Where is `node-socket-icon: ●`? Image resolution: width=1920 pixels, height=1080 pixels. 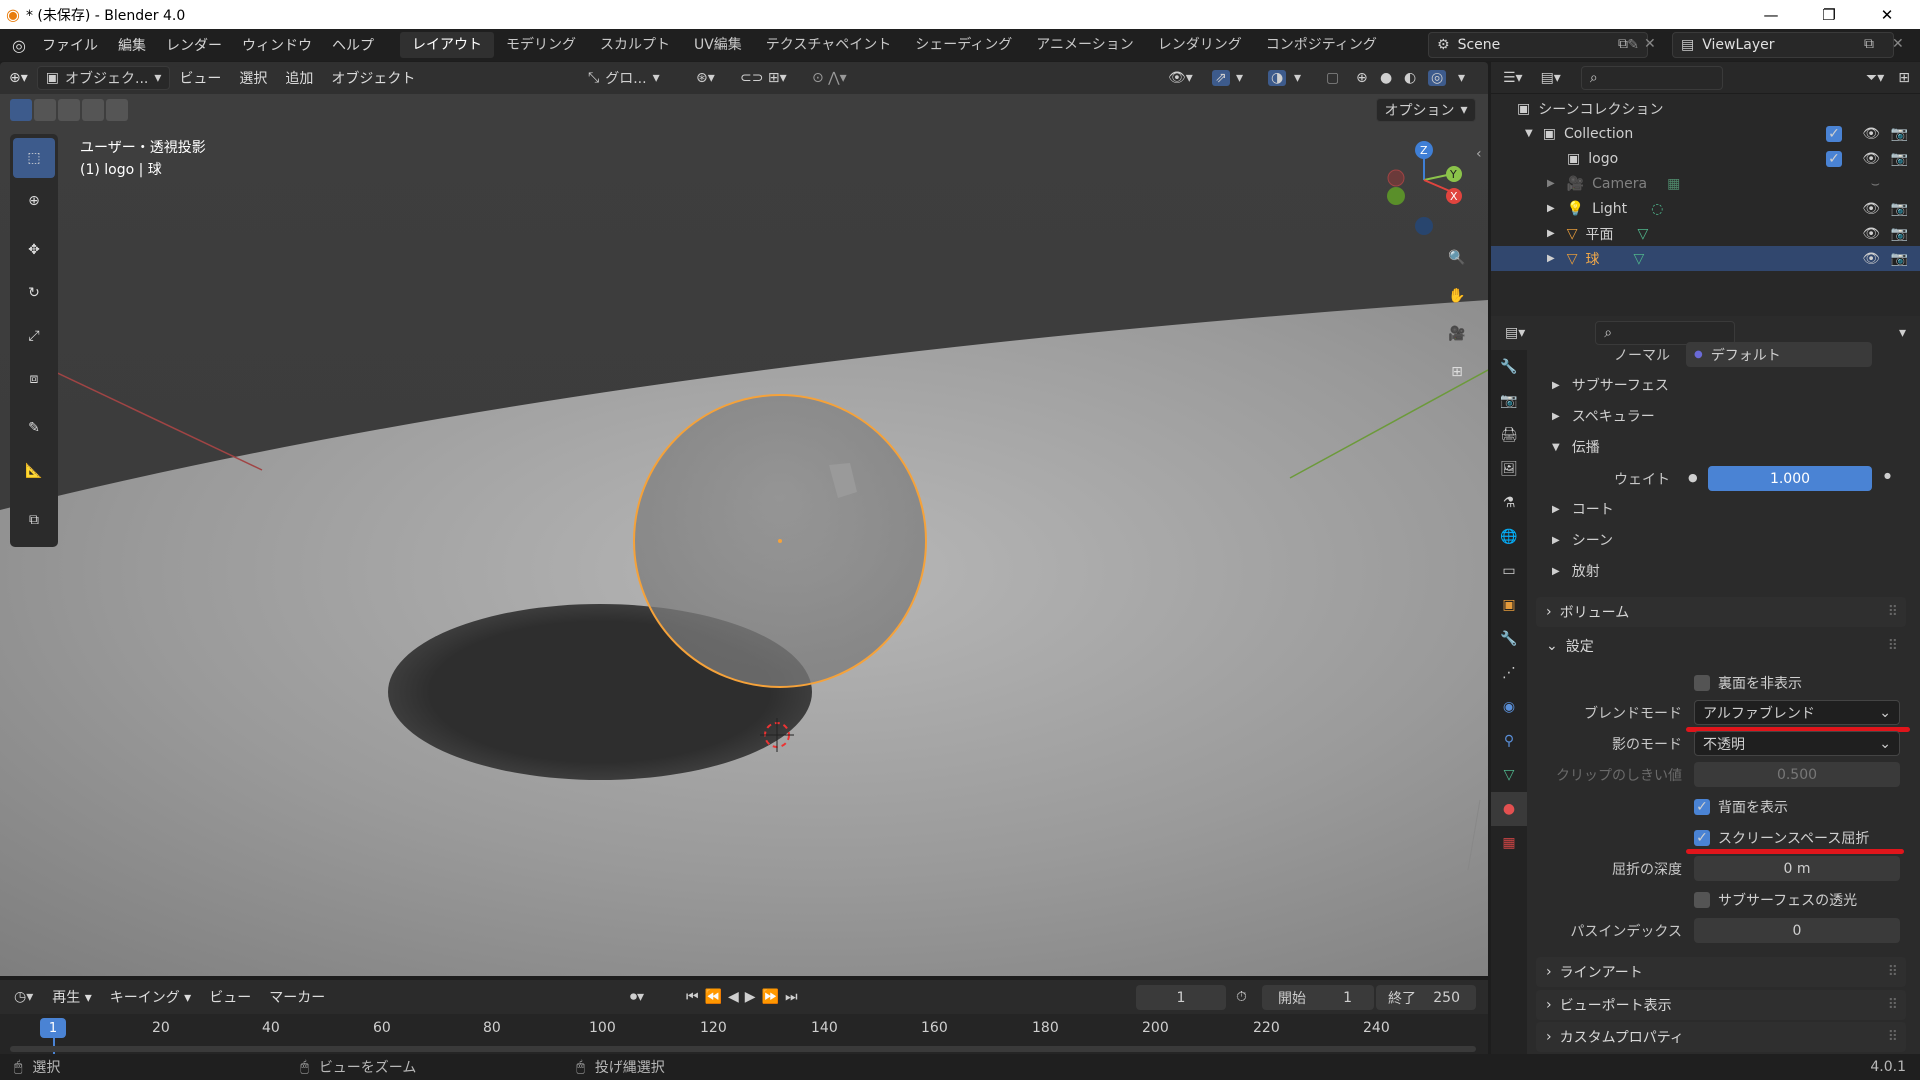 node-socket-icon: ● is located at coordinates (1693, 477).